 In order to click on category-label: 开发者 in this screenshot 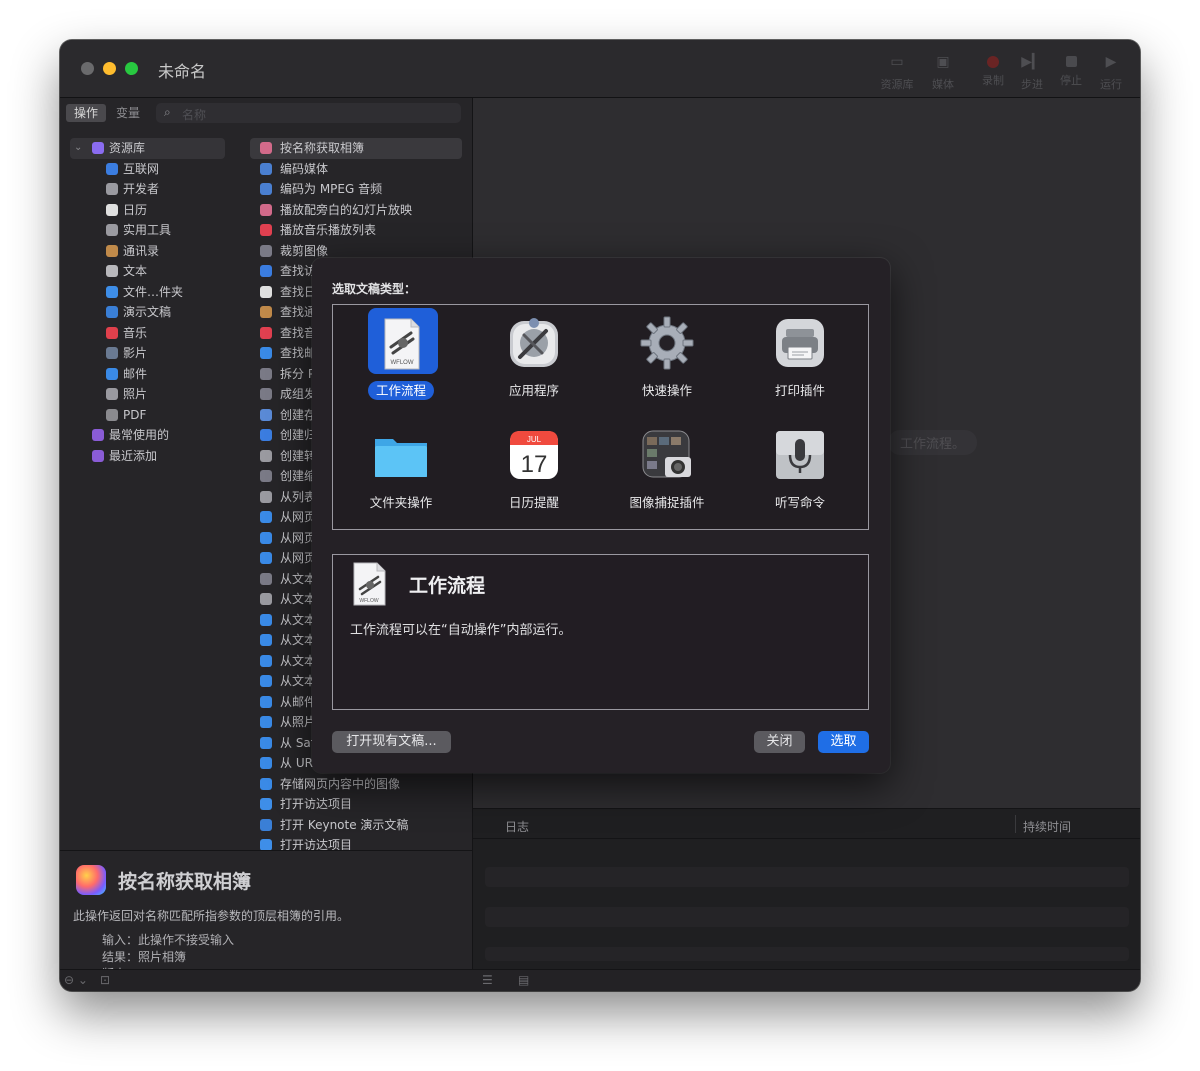, I will do `click(141, 189)`.